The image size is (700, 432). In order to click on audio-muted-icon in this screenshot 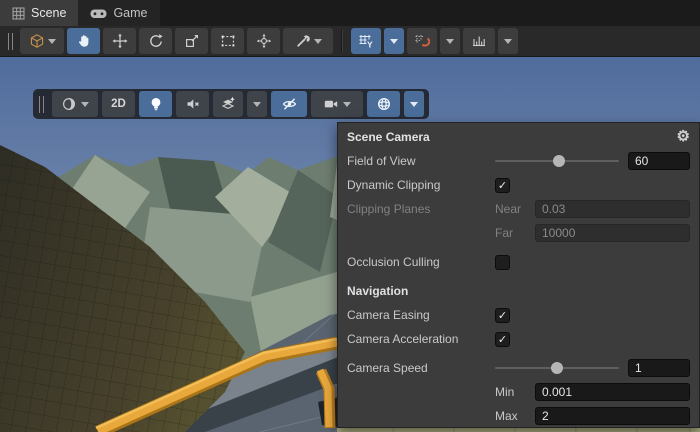, I will do `click(193, 104)`.